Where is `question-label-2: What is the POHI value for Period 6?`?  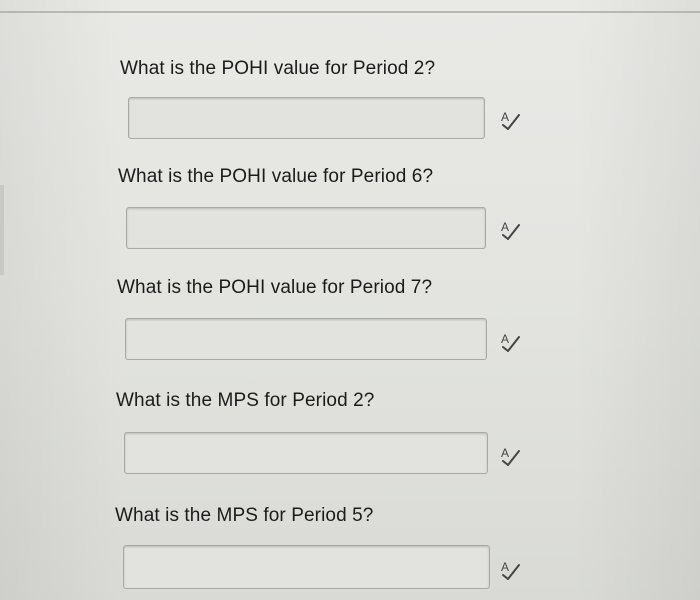 question-label-2: What is the POHI value for Period 6? is located at coordinates (276, 176).